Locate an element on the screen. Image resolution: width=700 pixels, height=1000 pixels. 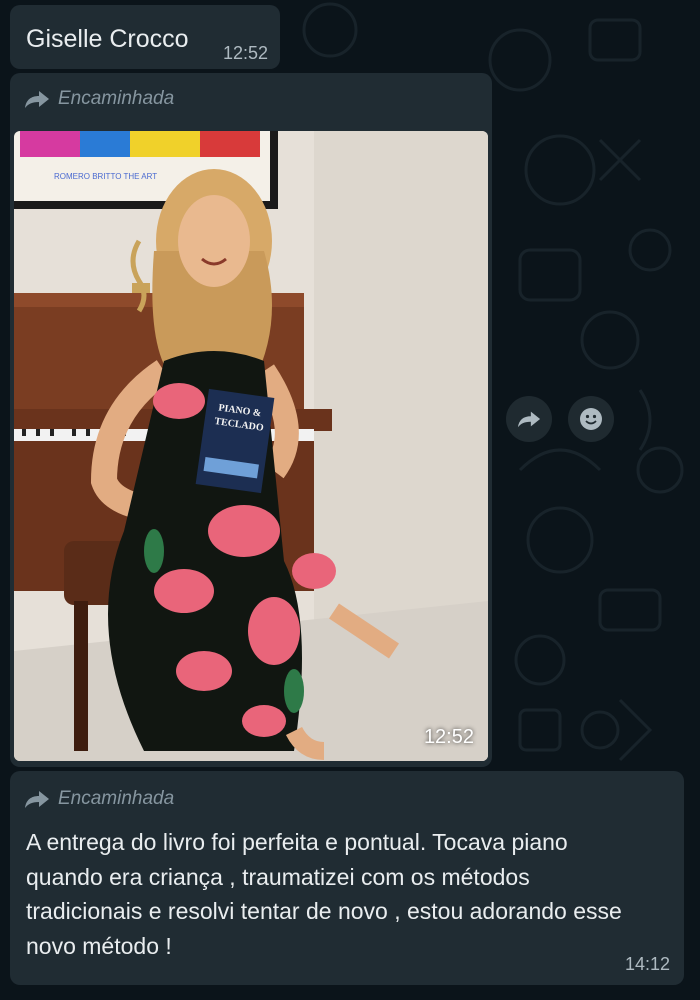
message-time: 14:12 is located at coordinates (647, 964).